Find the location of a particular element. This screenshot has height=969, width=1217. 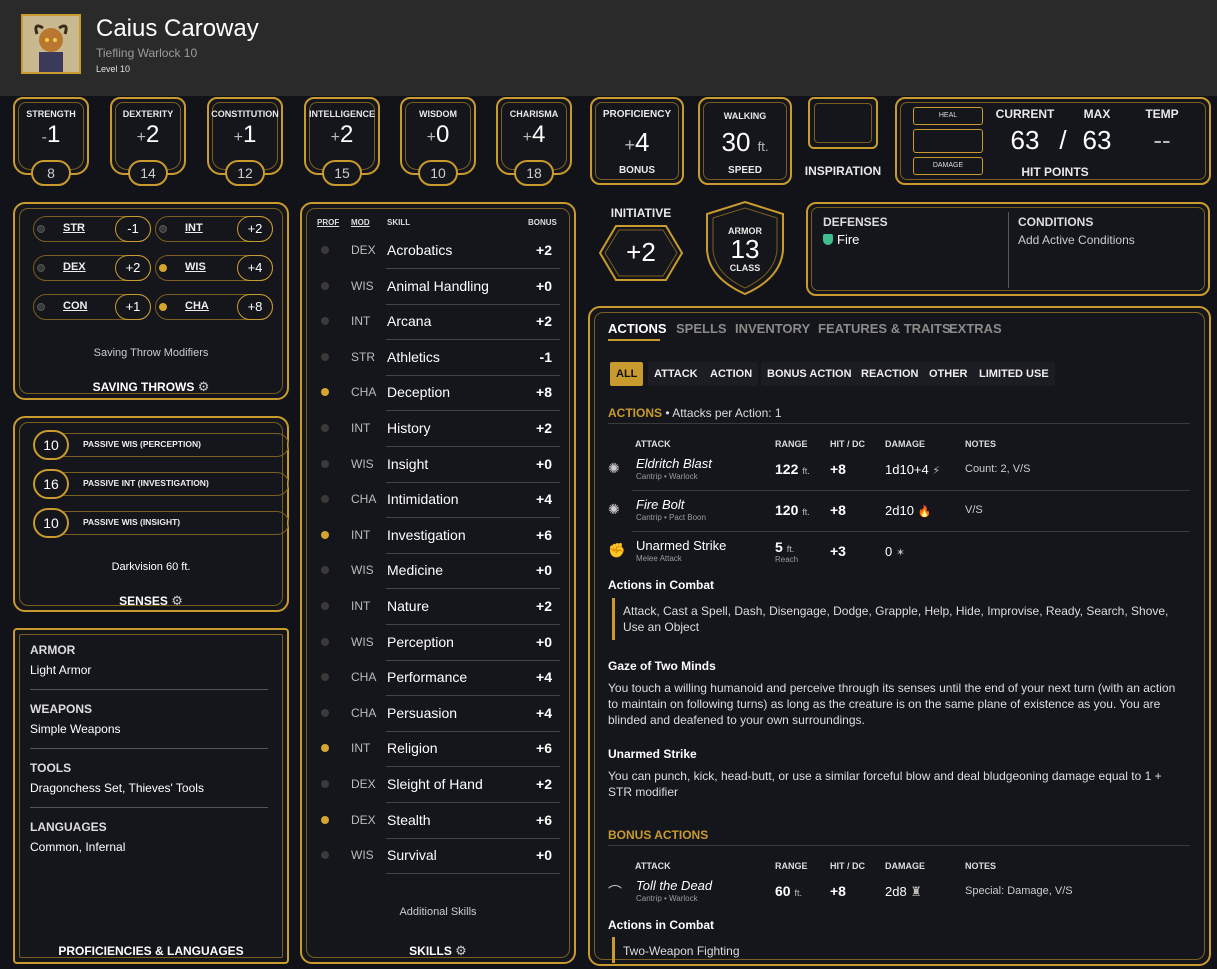

skill-row: DEX Sleight of Hand +2 is located at coordinates (438, 785).